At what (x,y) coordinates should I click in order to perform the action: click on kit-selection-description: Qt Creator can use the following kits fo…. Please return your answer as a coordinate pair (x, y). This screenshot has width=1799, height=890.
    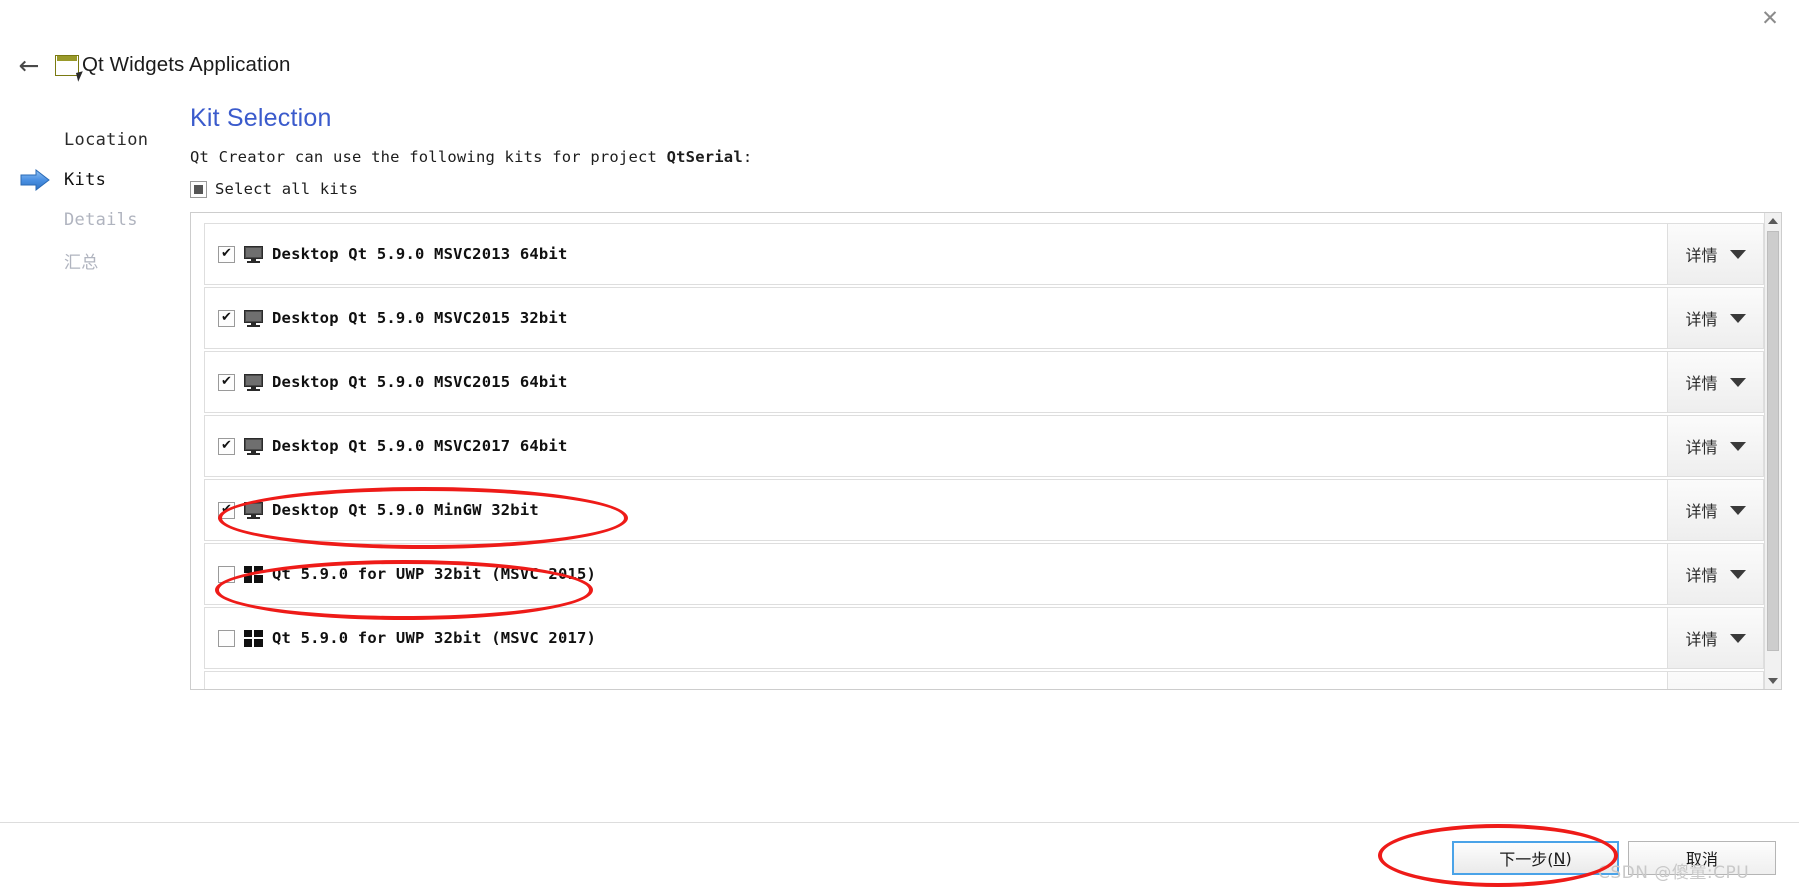
    Looking at the image, I should click on (471, 157).